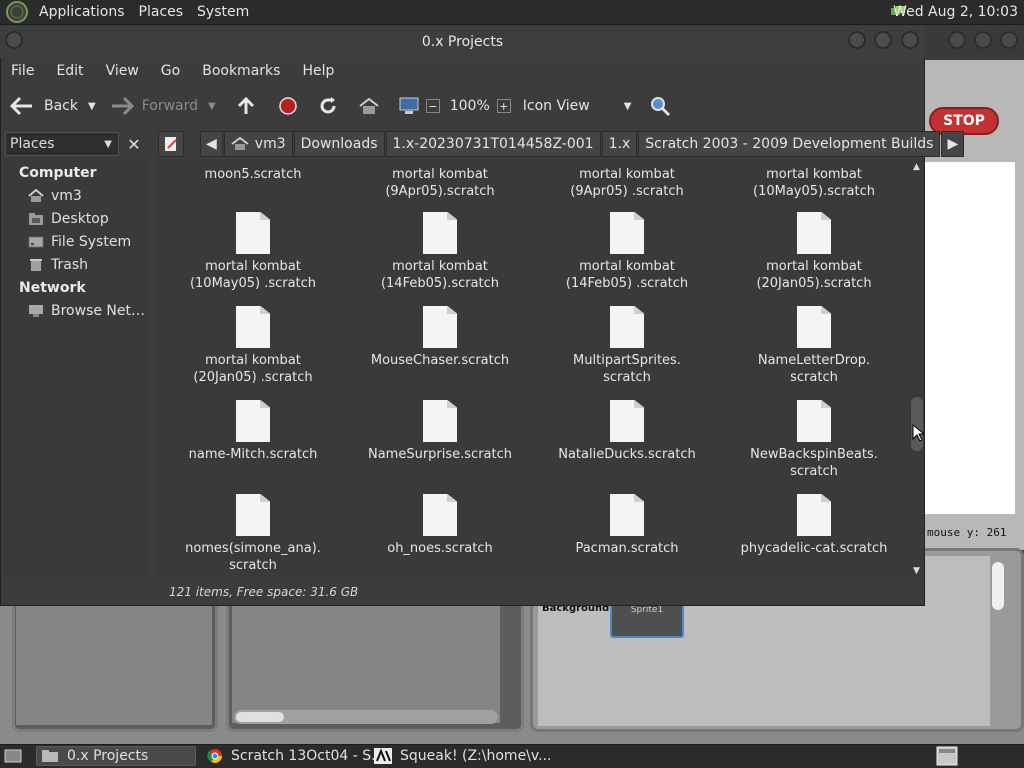 This screenshot has height=768, width=1024. I want to click on breadcrumb-archive: 1.x-20230731T014458Z-001, so click(493, 144).